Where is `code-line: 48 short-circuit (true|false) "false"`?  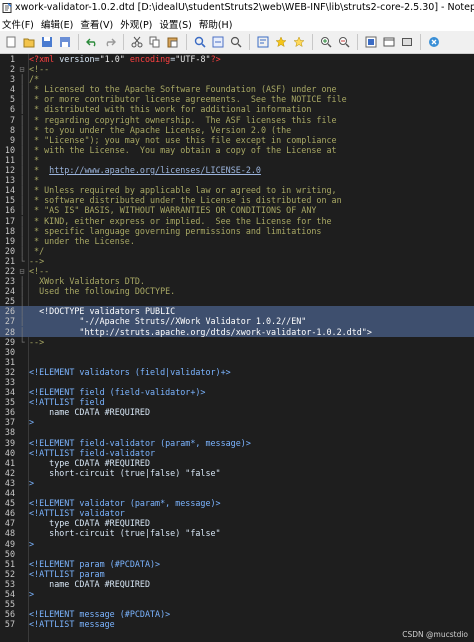 code-line: 48 short-circuit (true|false) "false" is located at coordinates (237, 533).